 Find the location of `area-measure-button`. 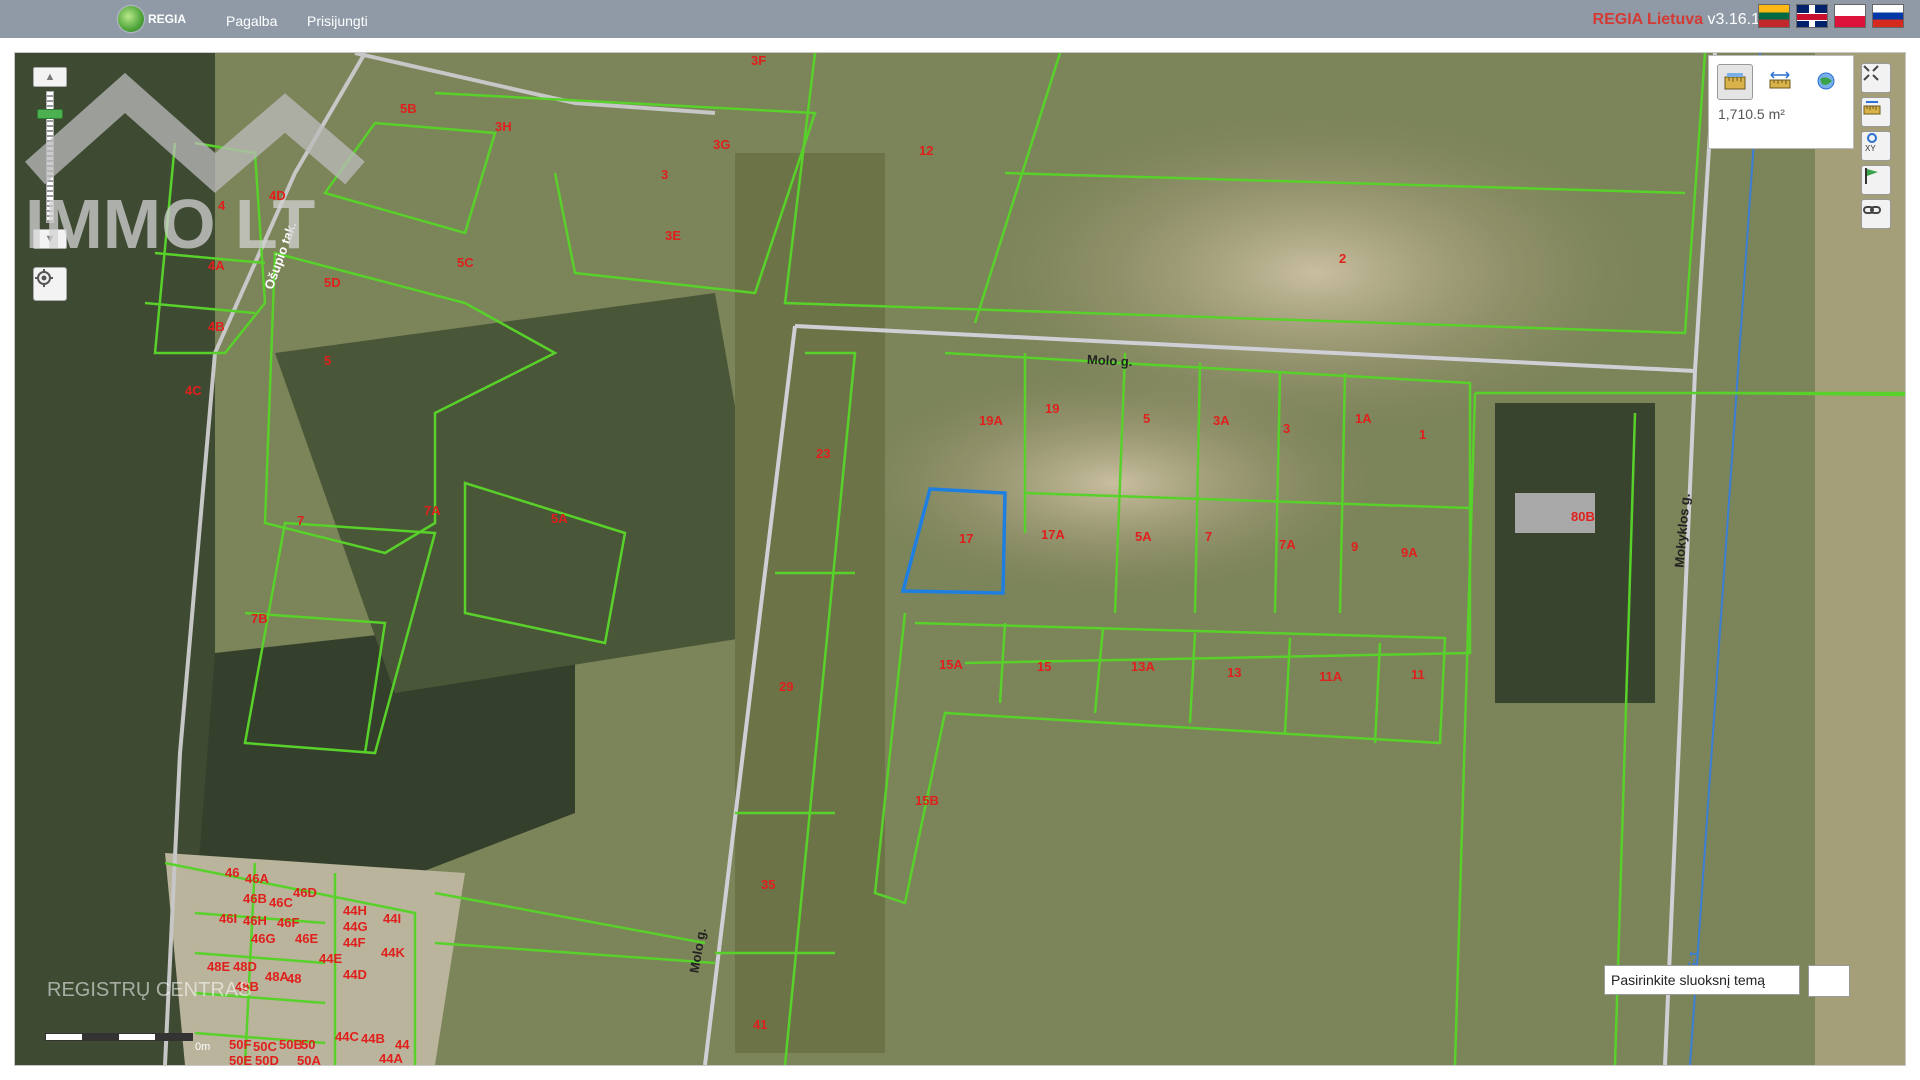

area-measure-button is located at coordinates (1735, 82).